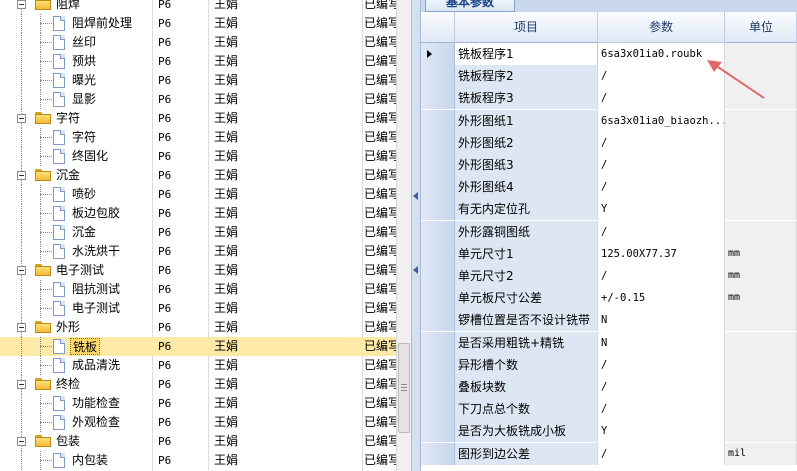  What do you see at coordinates (198, 460) in the screenshot?
I see `tree-item-row: 内包装 P6 王娟 已编写` at bounding box center [198, 460].